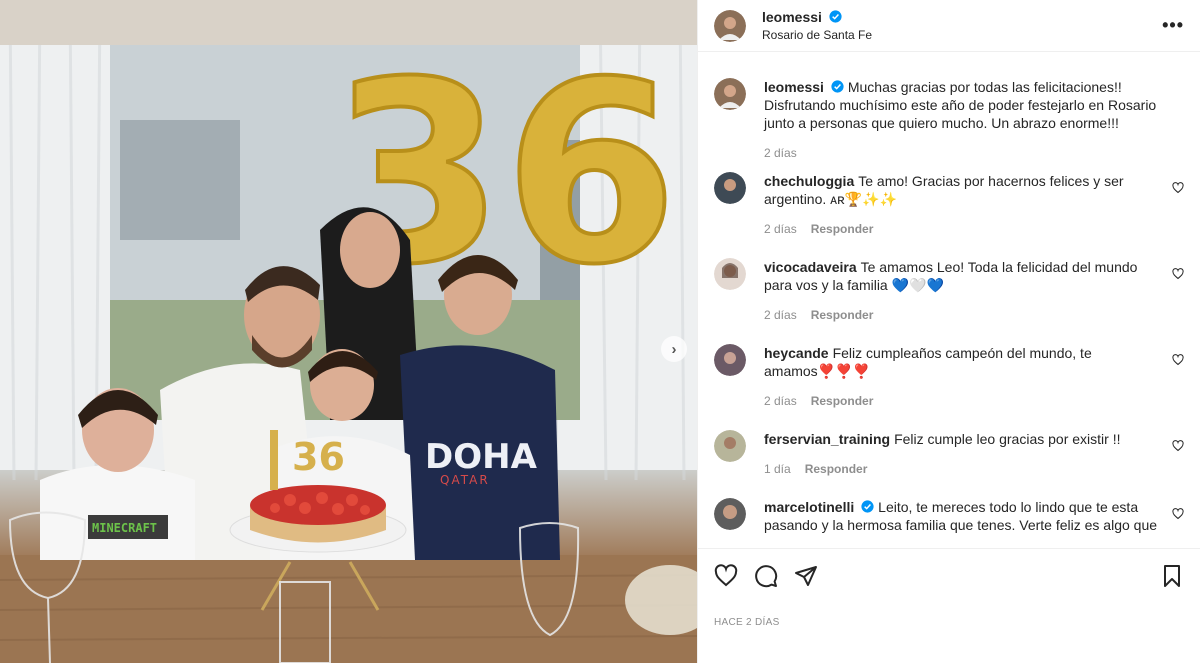 The height and width of the screenshot is (663, 1200). Describe the element at coordinates (809, 507) in the screenshot. I see `comment-username: marcelotinelli` at that location.